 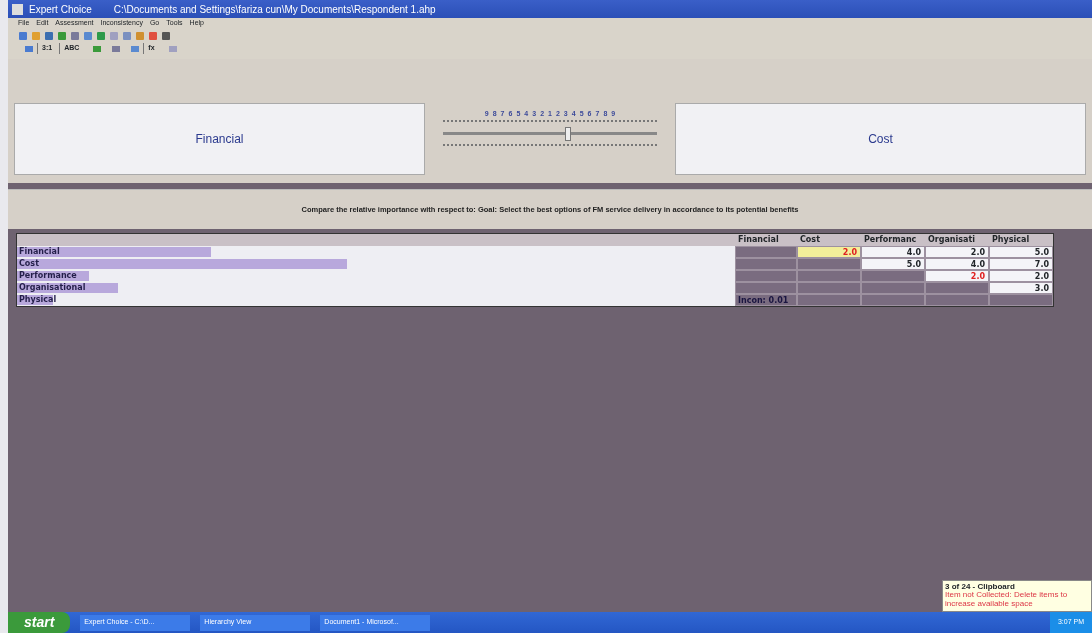 What do you see at coordinates (829, 240) in the screenshot?
I see `column-header: Cost` at bounding box center [829, 240].